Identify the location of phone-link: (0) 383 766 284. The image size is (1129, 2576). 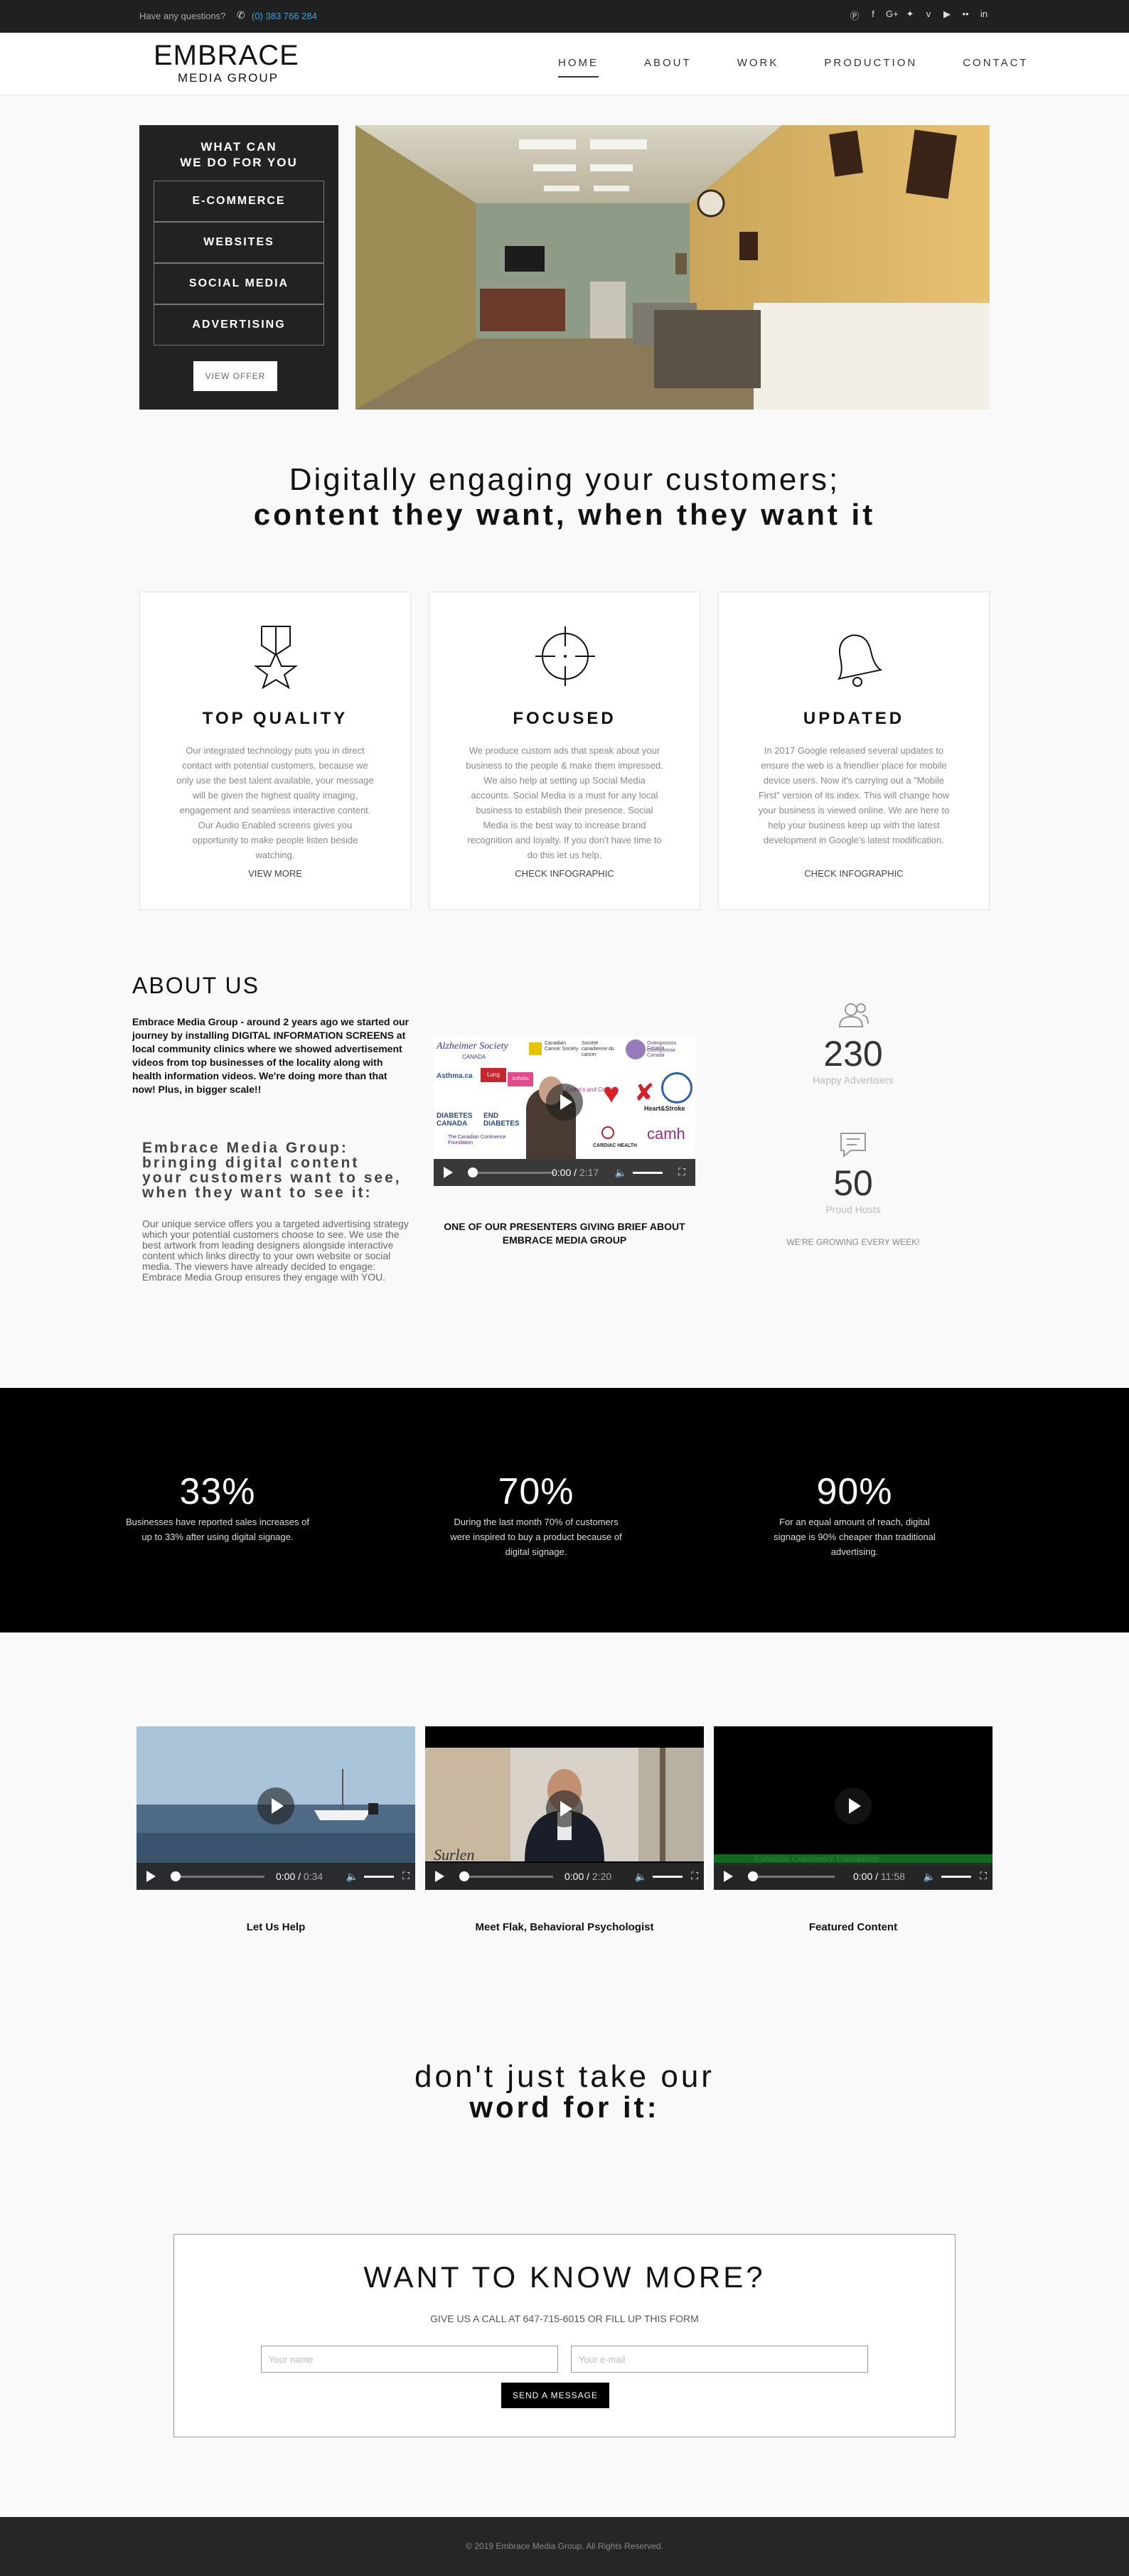
(284, 16).